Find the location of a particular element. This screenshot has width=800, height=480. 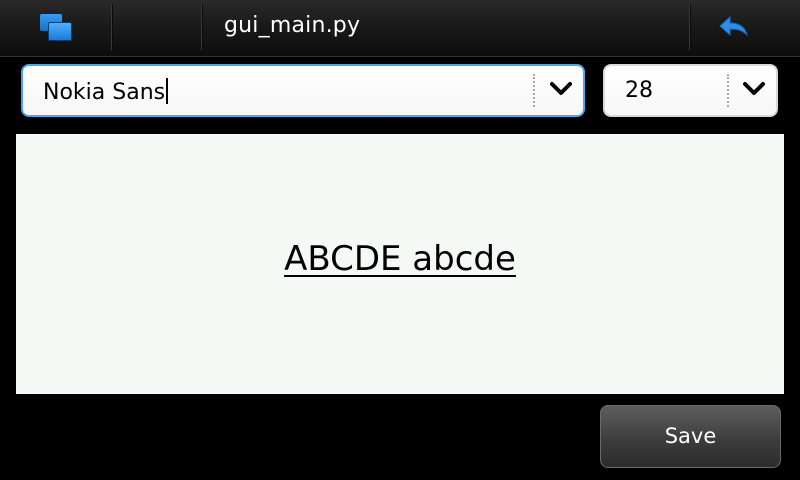

font-size-value: 28 is located at coordinates (639, 90).